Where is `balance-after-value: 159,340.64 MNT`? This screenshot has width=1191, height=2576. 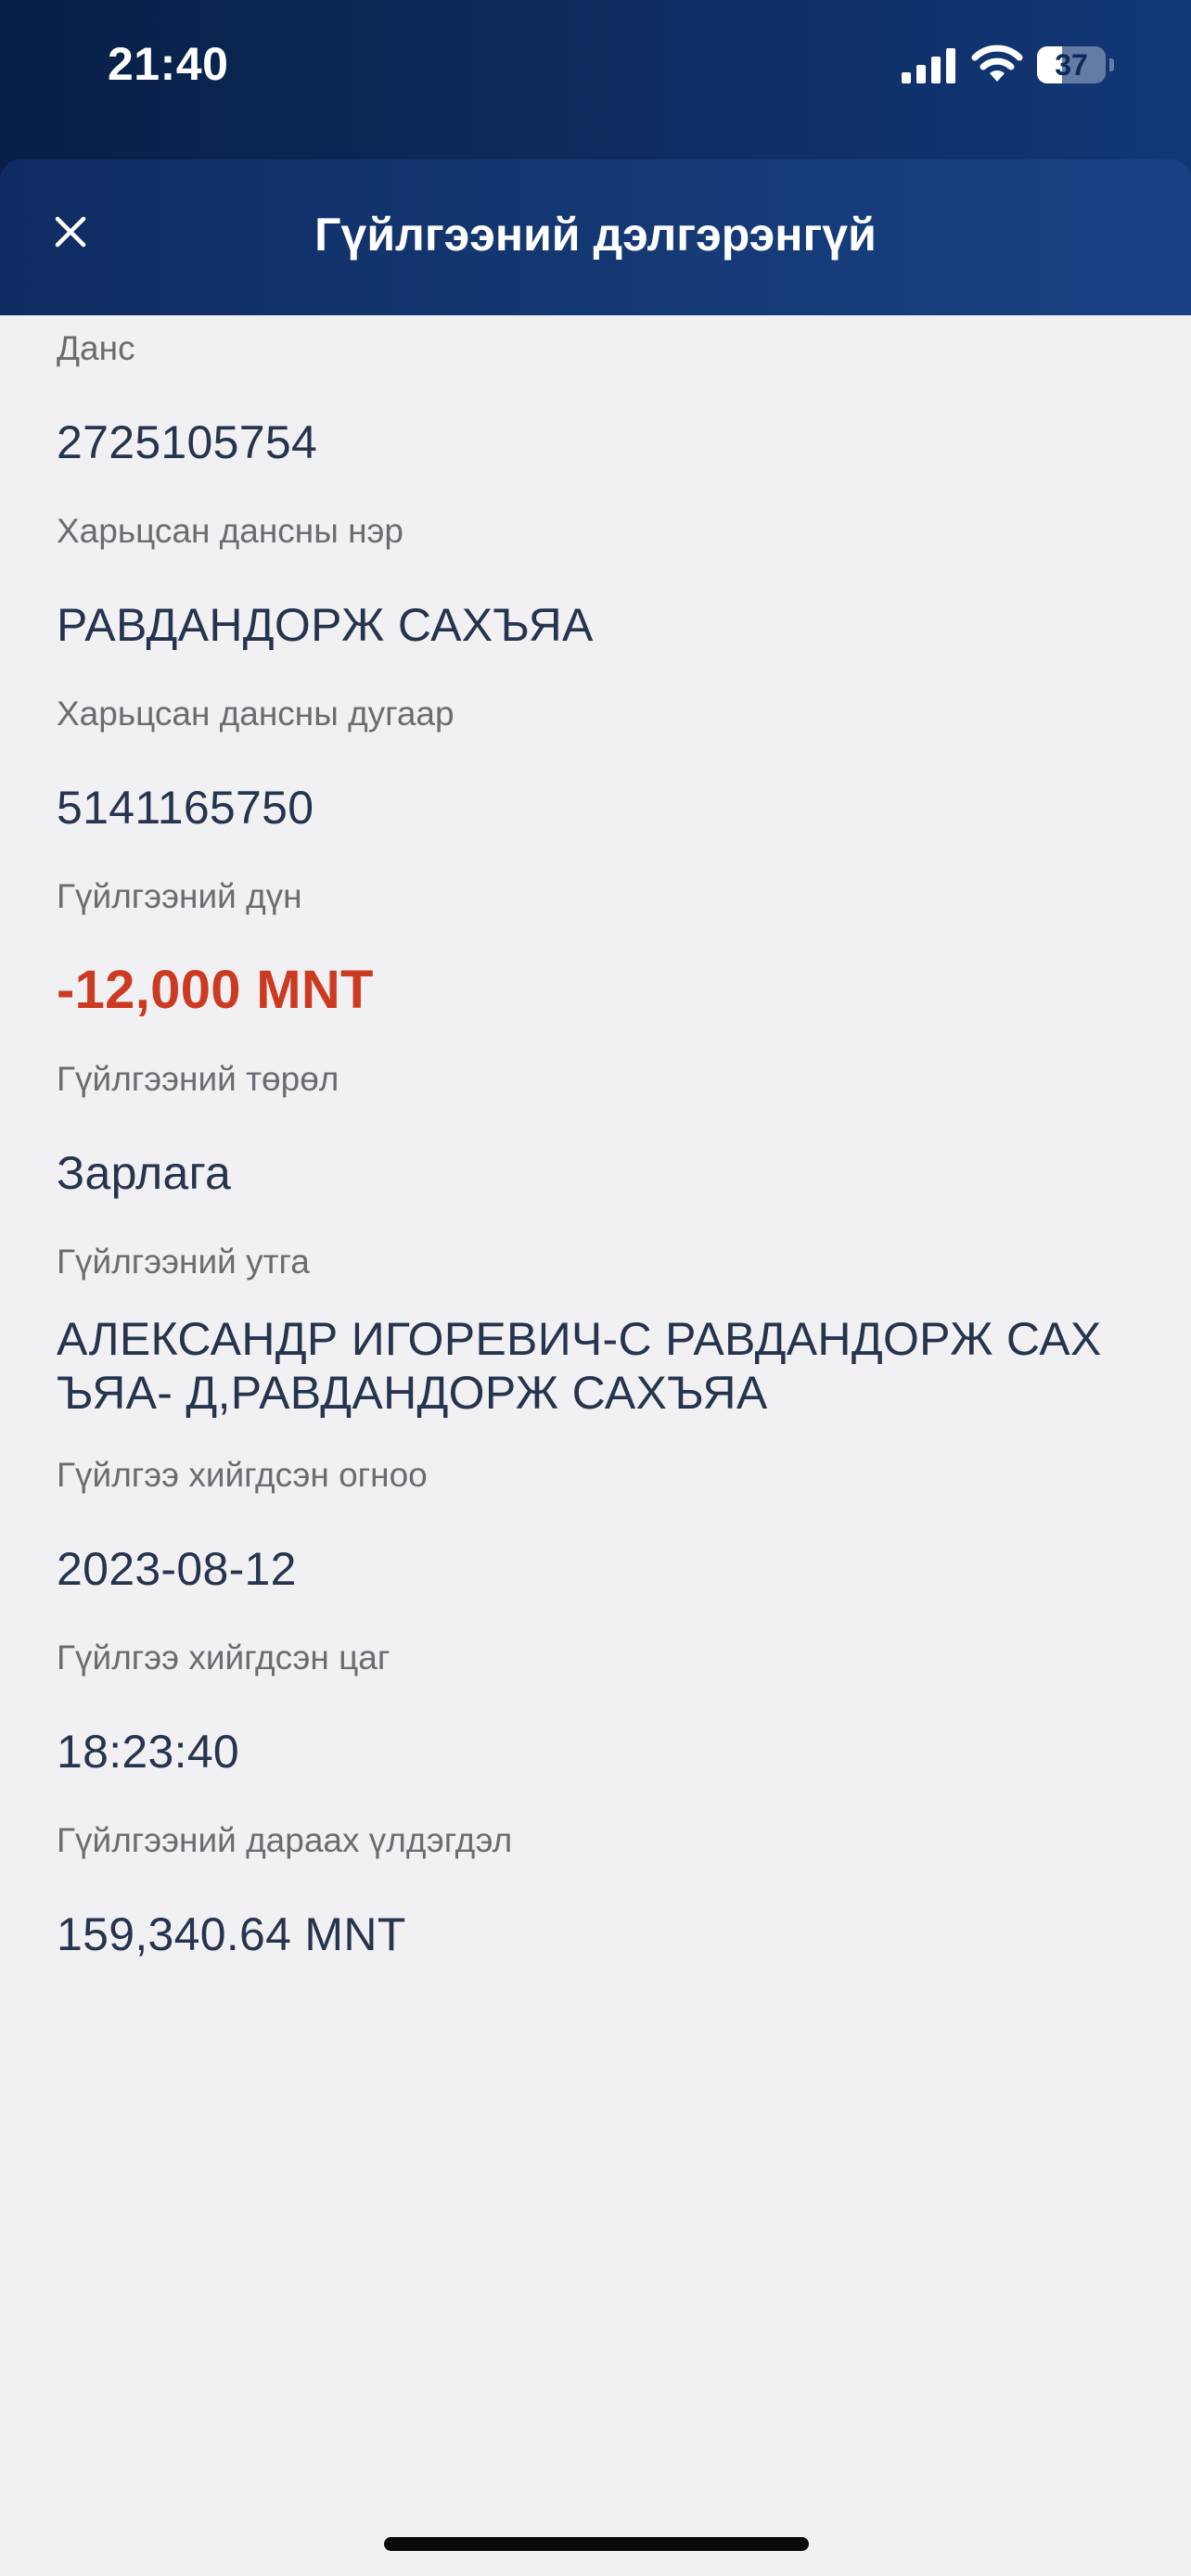 balance-after-value: 159,340.64 MNT is located at coordinates (231, 1934).